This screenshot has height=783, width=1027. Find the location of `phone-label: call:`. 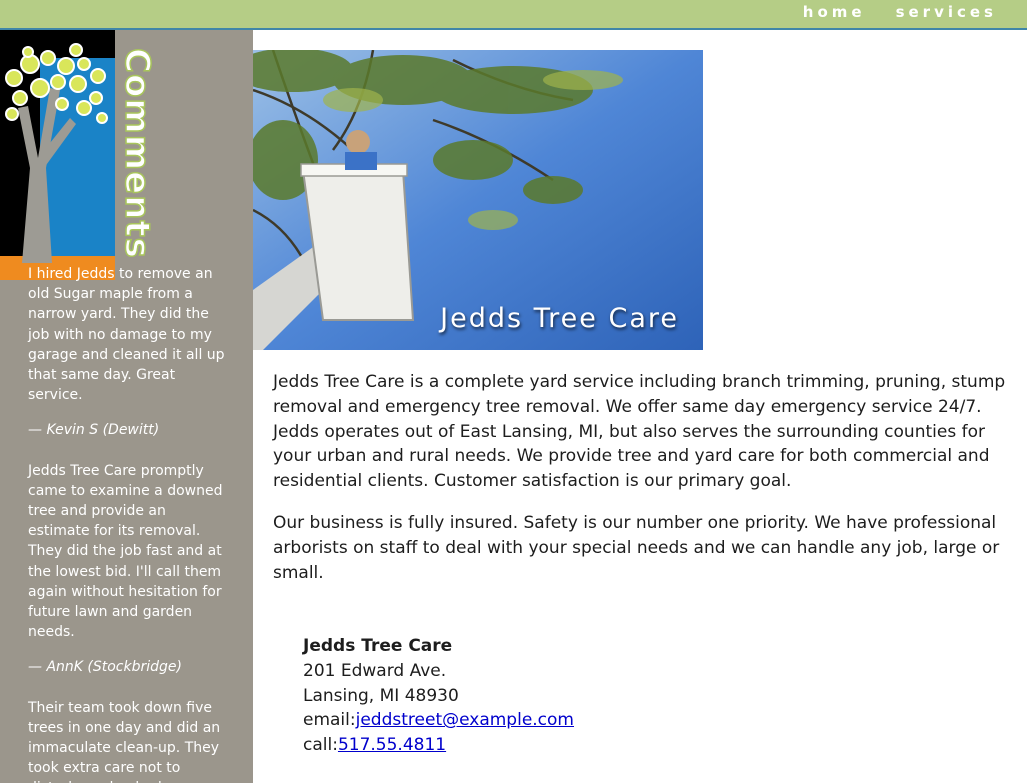

phone-label: call: is located at coordinates (320, 745).